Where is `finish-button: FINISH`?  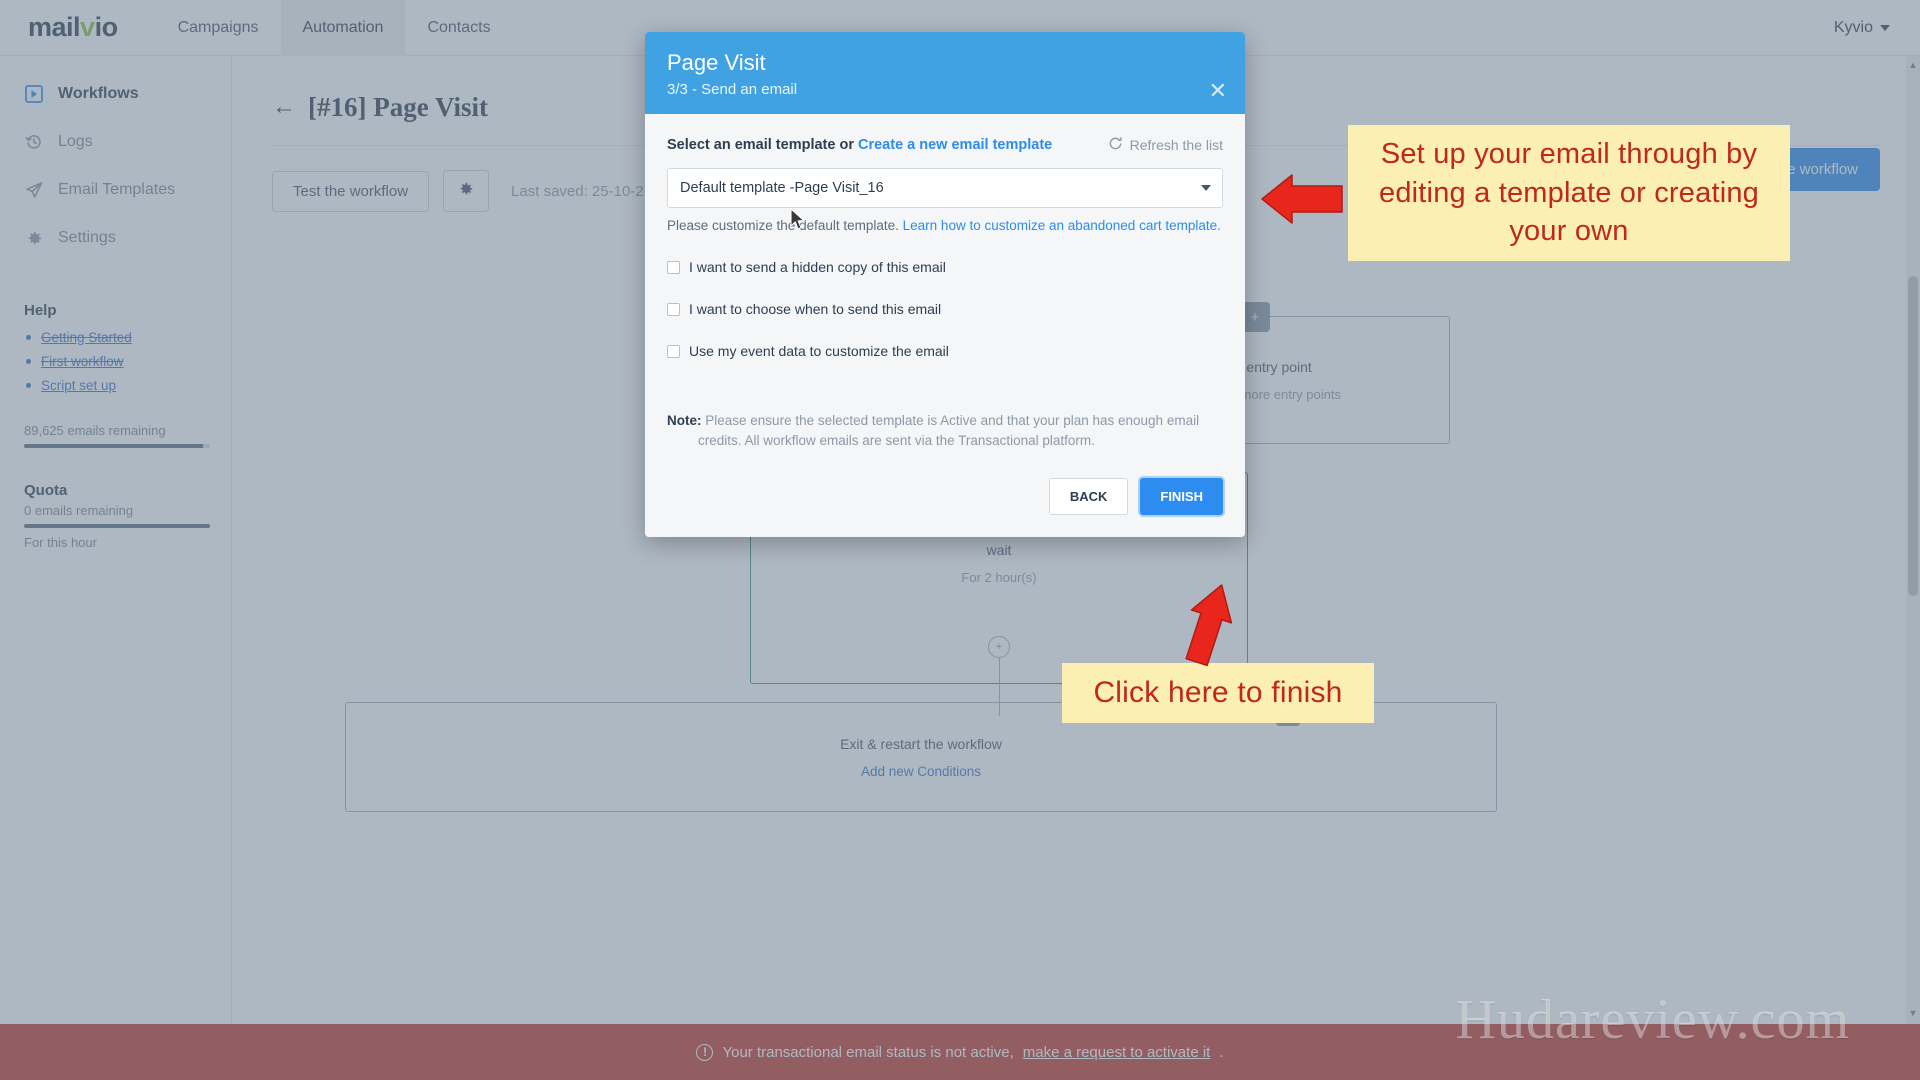 finish-button: FINISH is located at coordinates (1181, 496).